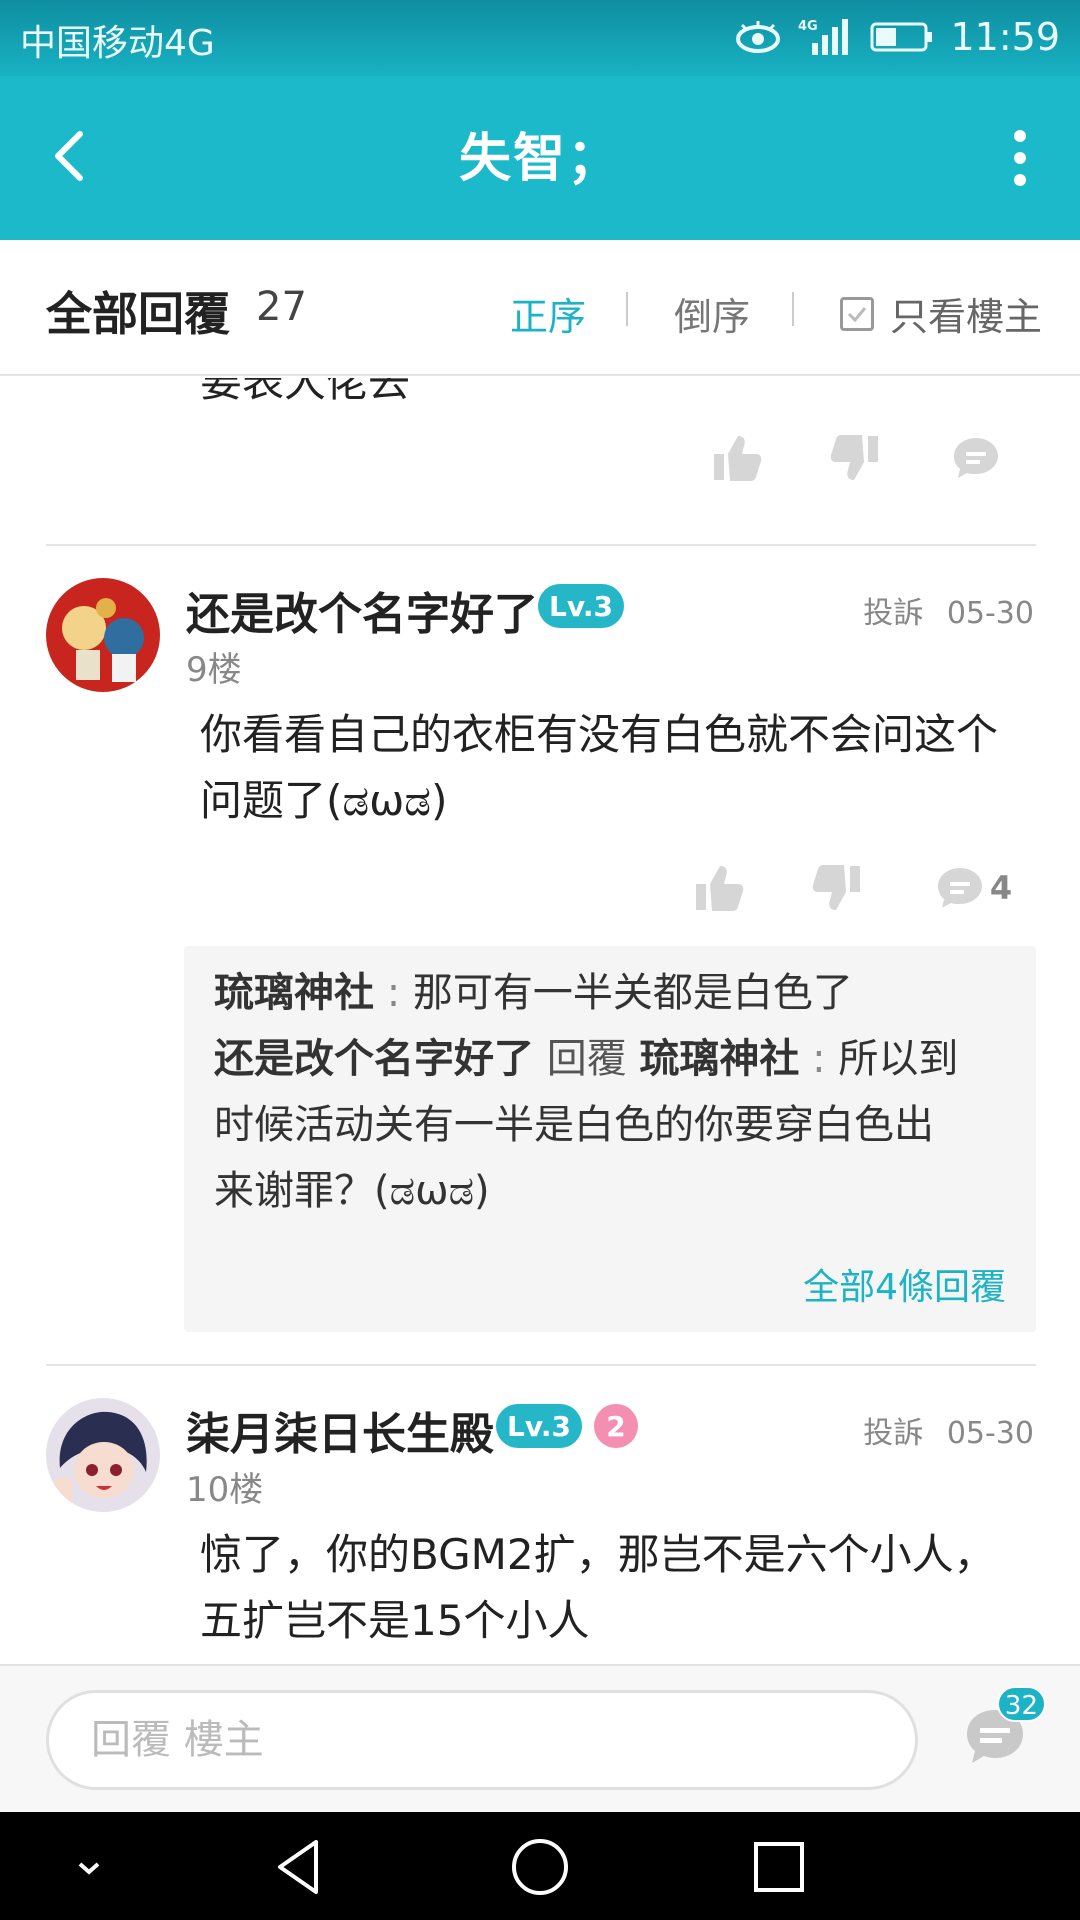 The width and height of the screenshot is (1080, 1920). Describe the element at coordinates (89, 1867) in the screenshot. I see `chevron-down-icon` at that location.